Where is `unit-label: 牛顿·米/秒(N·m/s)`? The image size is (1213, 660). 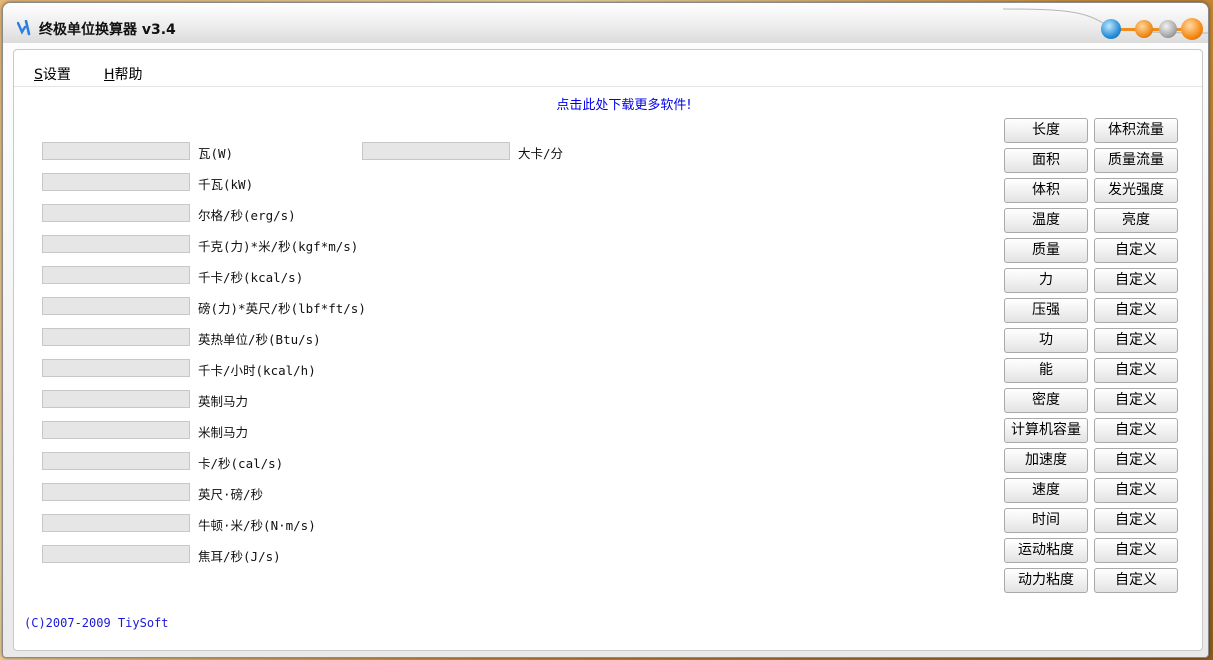 unit-label: 牛顿·米/秒(N·m/s) is located at coordinates (257, 525).